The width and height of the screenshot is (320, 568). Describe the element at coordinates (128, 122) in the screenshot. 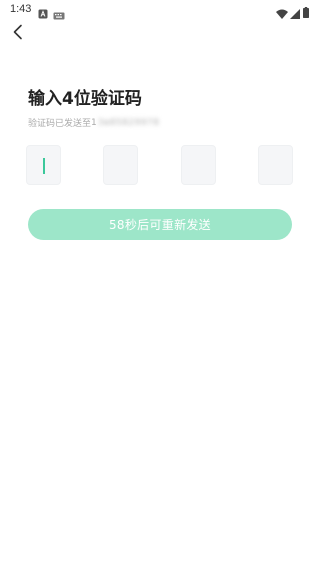

I see `phone-number-masked: 3ʙ85829978` at that location.